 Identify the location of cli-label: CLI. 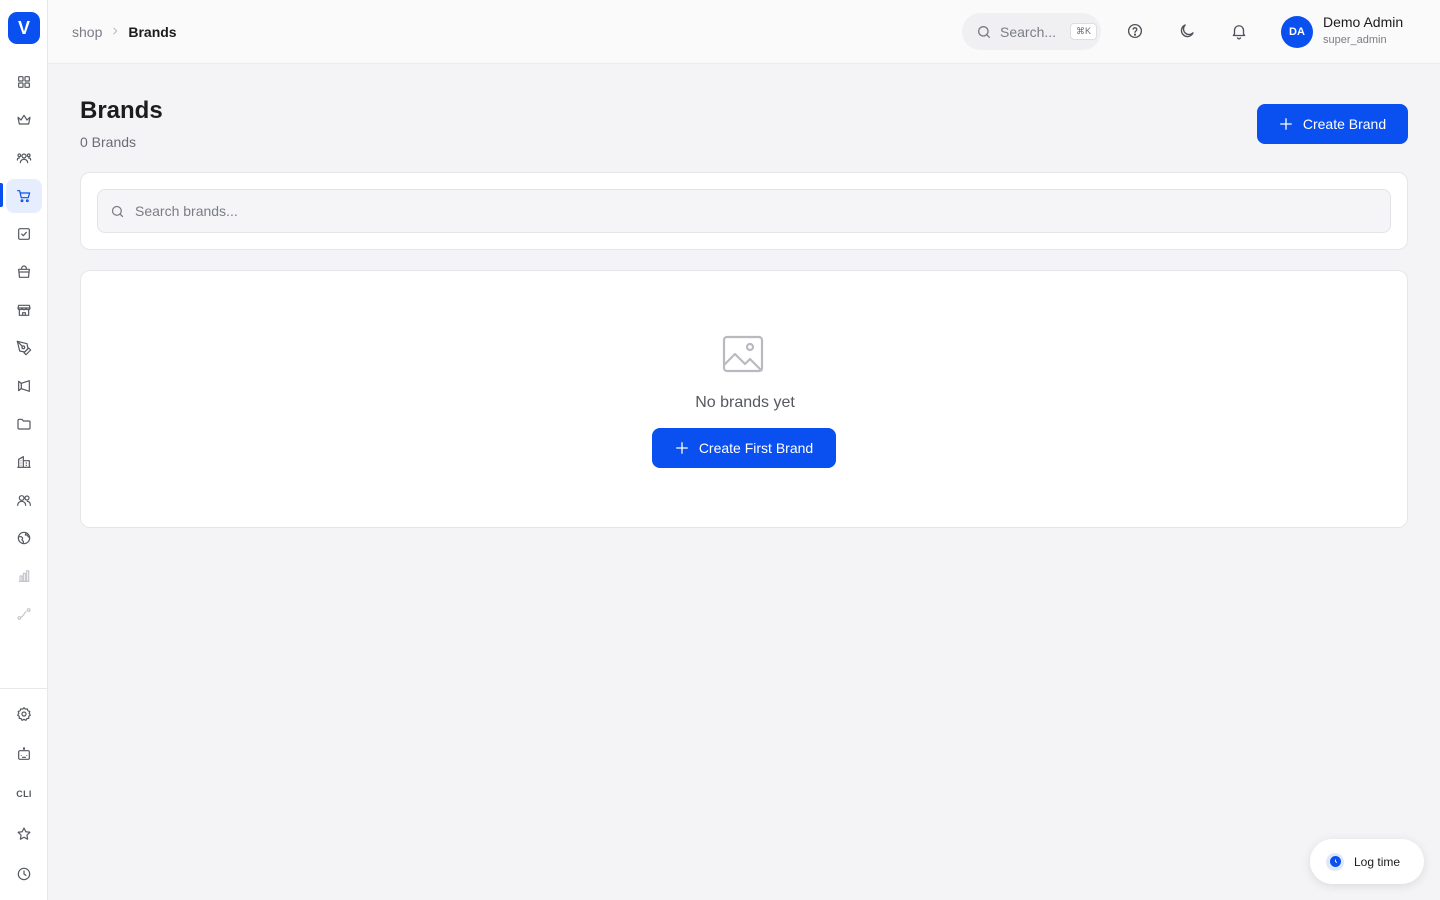
(24, 794).